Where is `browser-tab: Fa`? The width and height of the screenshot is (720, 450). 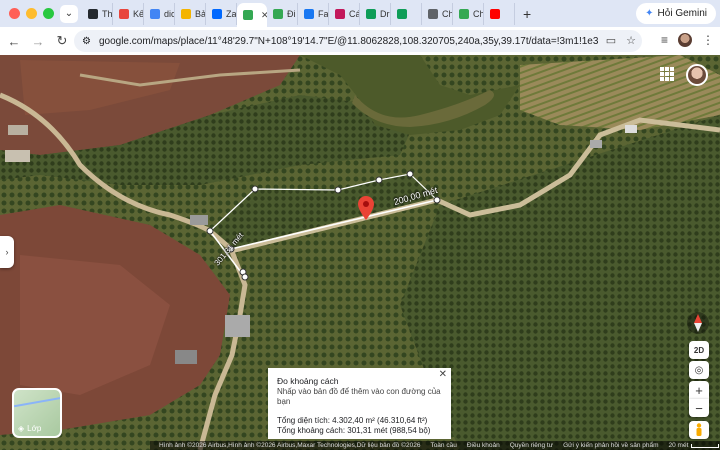 browser-tab: Fa is located at coordinates (313, 13).